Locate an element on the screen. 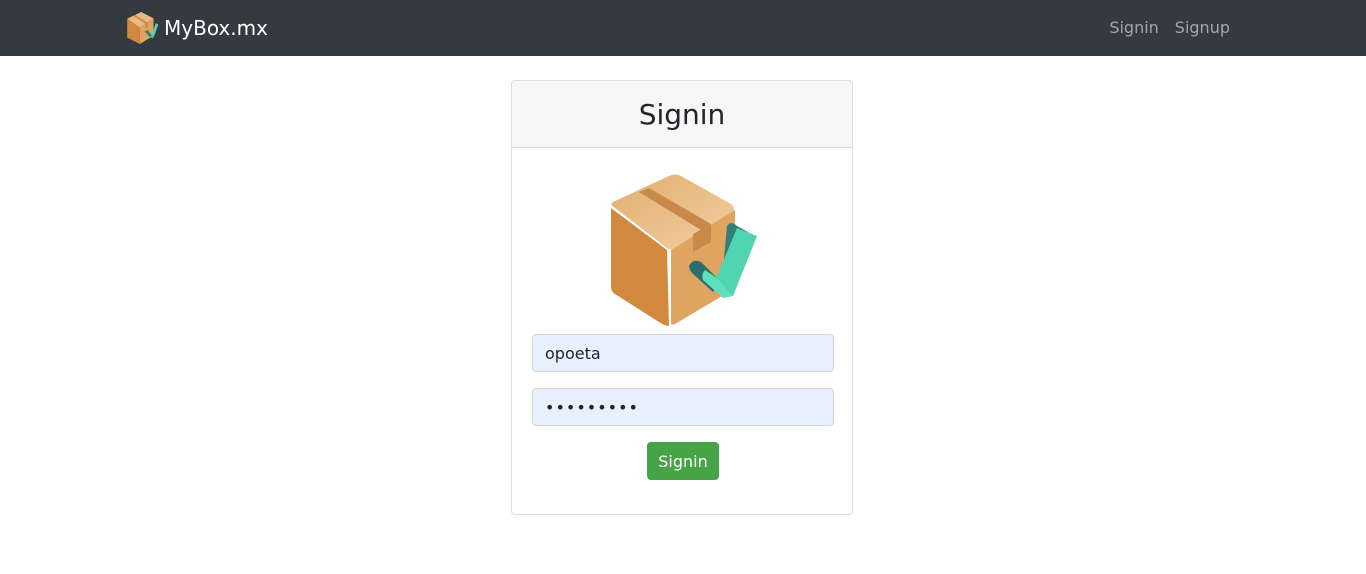 The height and width of the screenshot is (574, 1366). nav-signup-link: Signup is located at coordinates (1202, 28).